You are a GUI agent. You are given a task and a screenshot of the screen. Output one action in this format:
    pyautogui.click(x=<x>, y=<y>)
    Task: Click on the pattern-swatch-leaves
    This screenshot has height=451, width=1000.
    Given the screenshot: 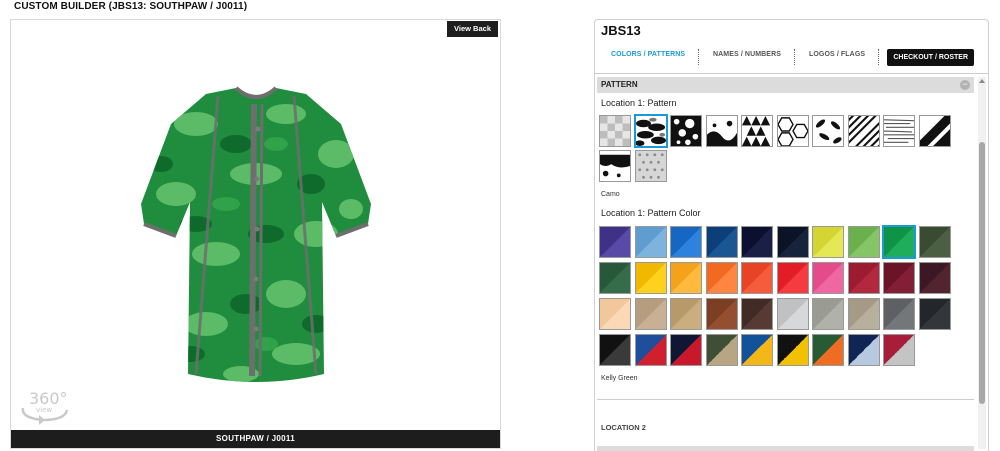 What is the action you would take?
    pyautogui.click(x=828, y=131)
    